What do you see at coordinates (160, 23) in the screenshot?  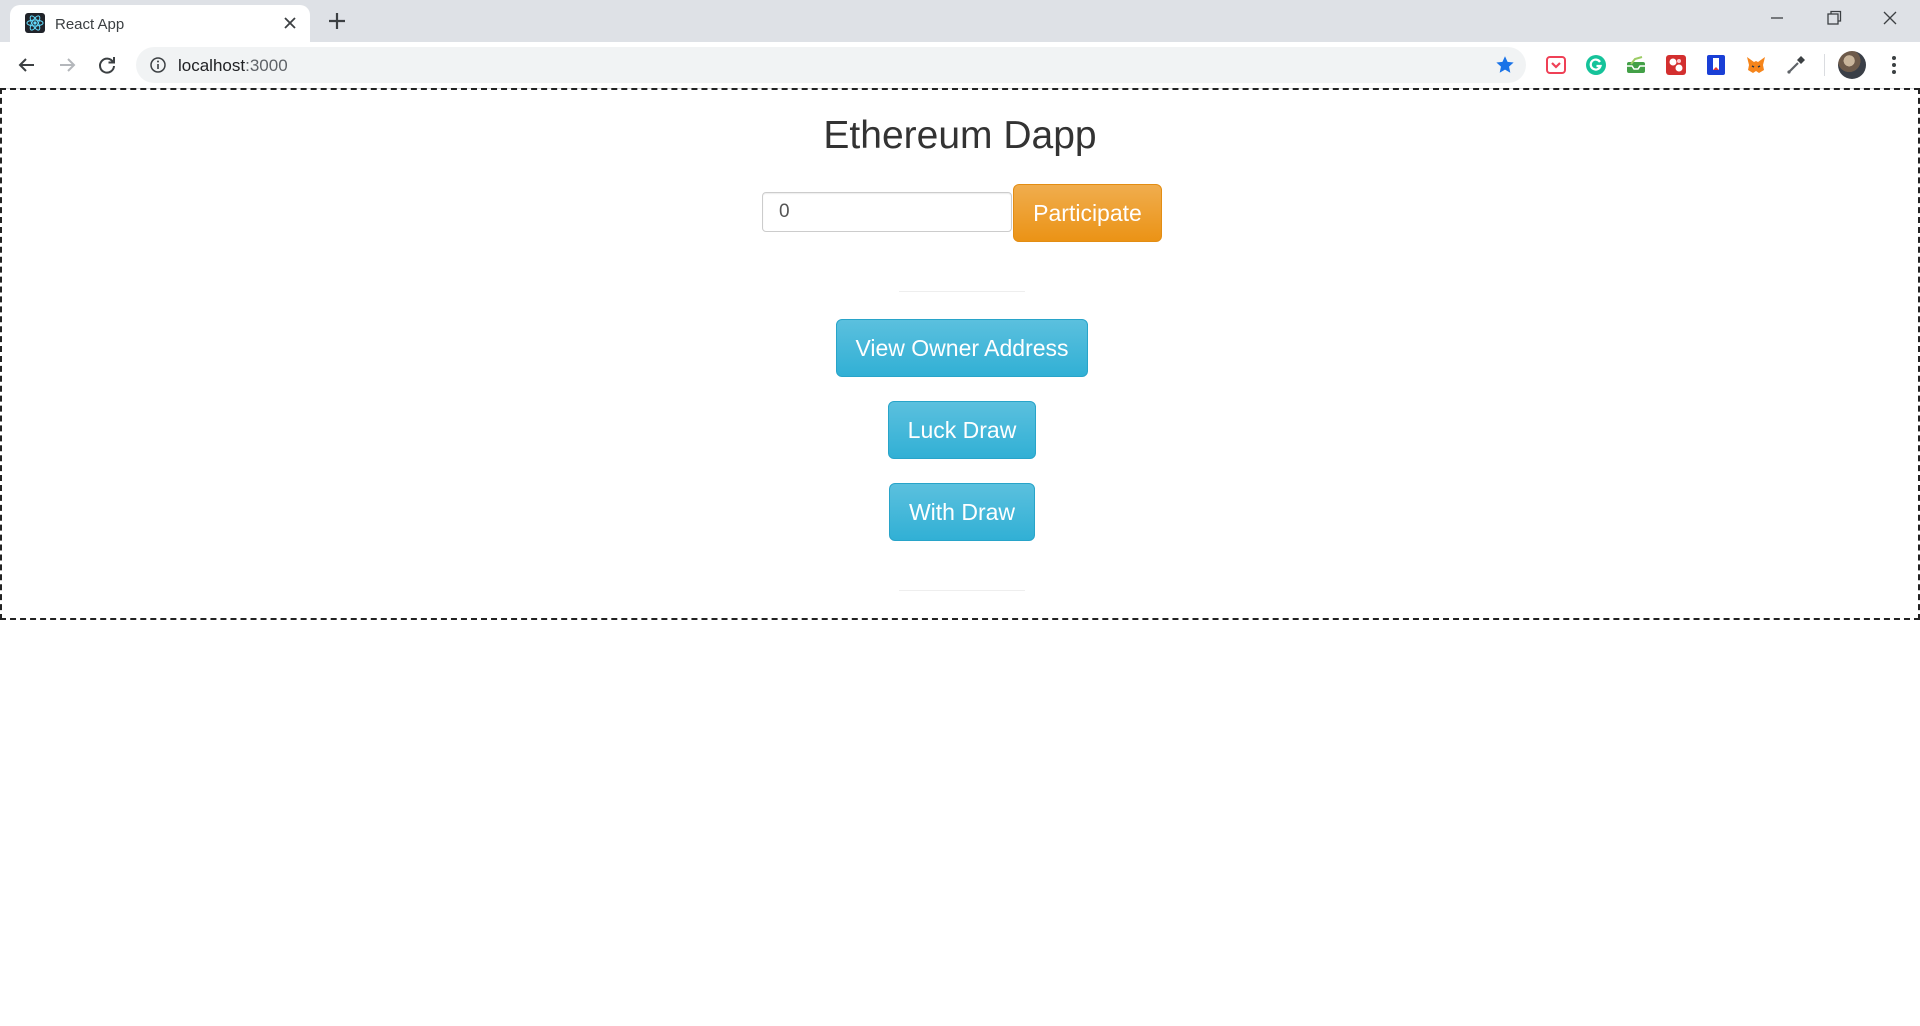 I see `tab-react-app: React App` at bounding box center [160, 23].